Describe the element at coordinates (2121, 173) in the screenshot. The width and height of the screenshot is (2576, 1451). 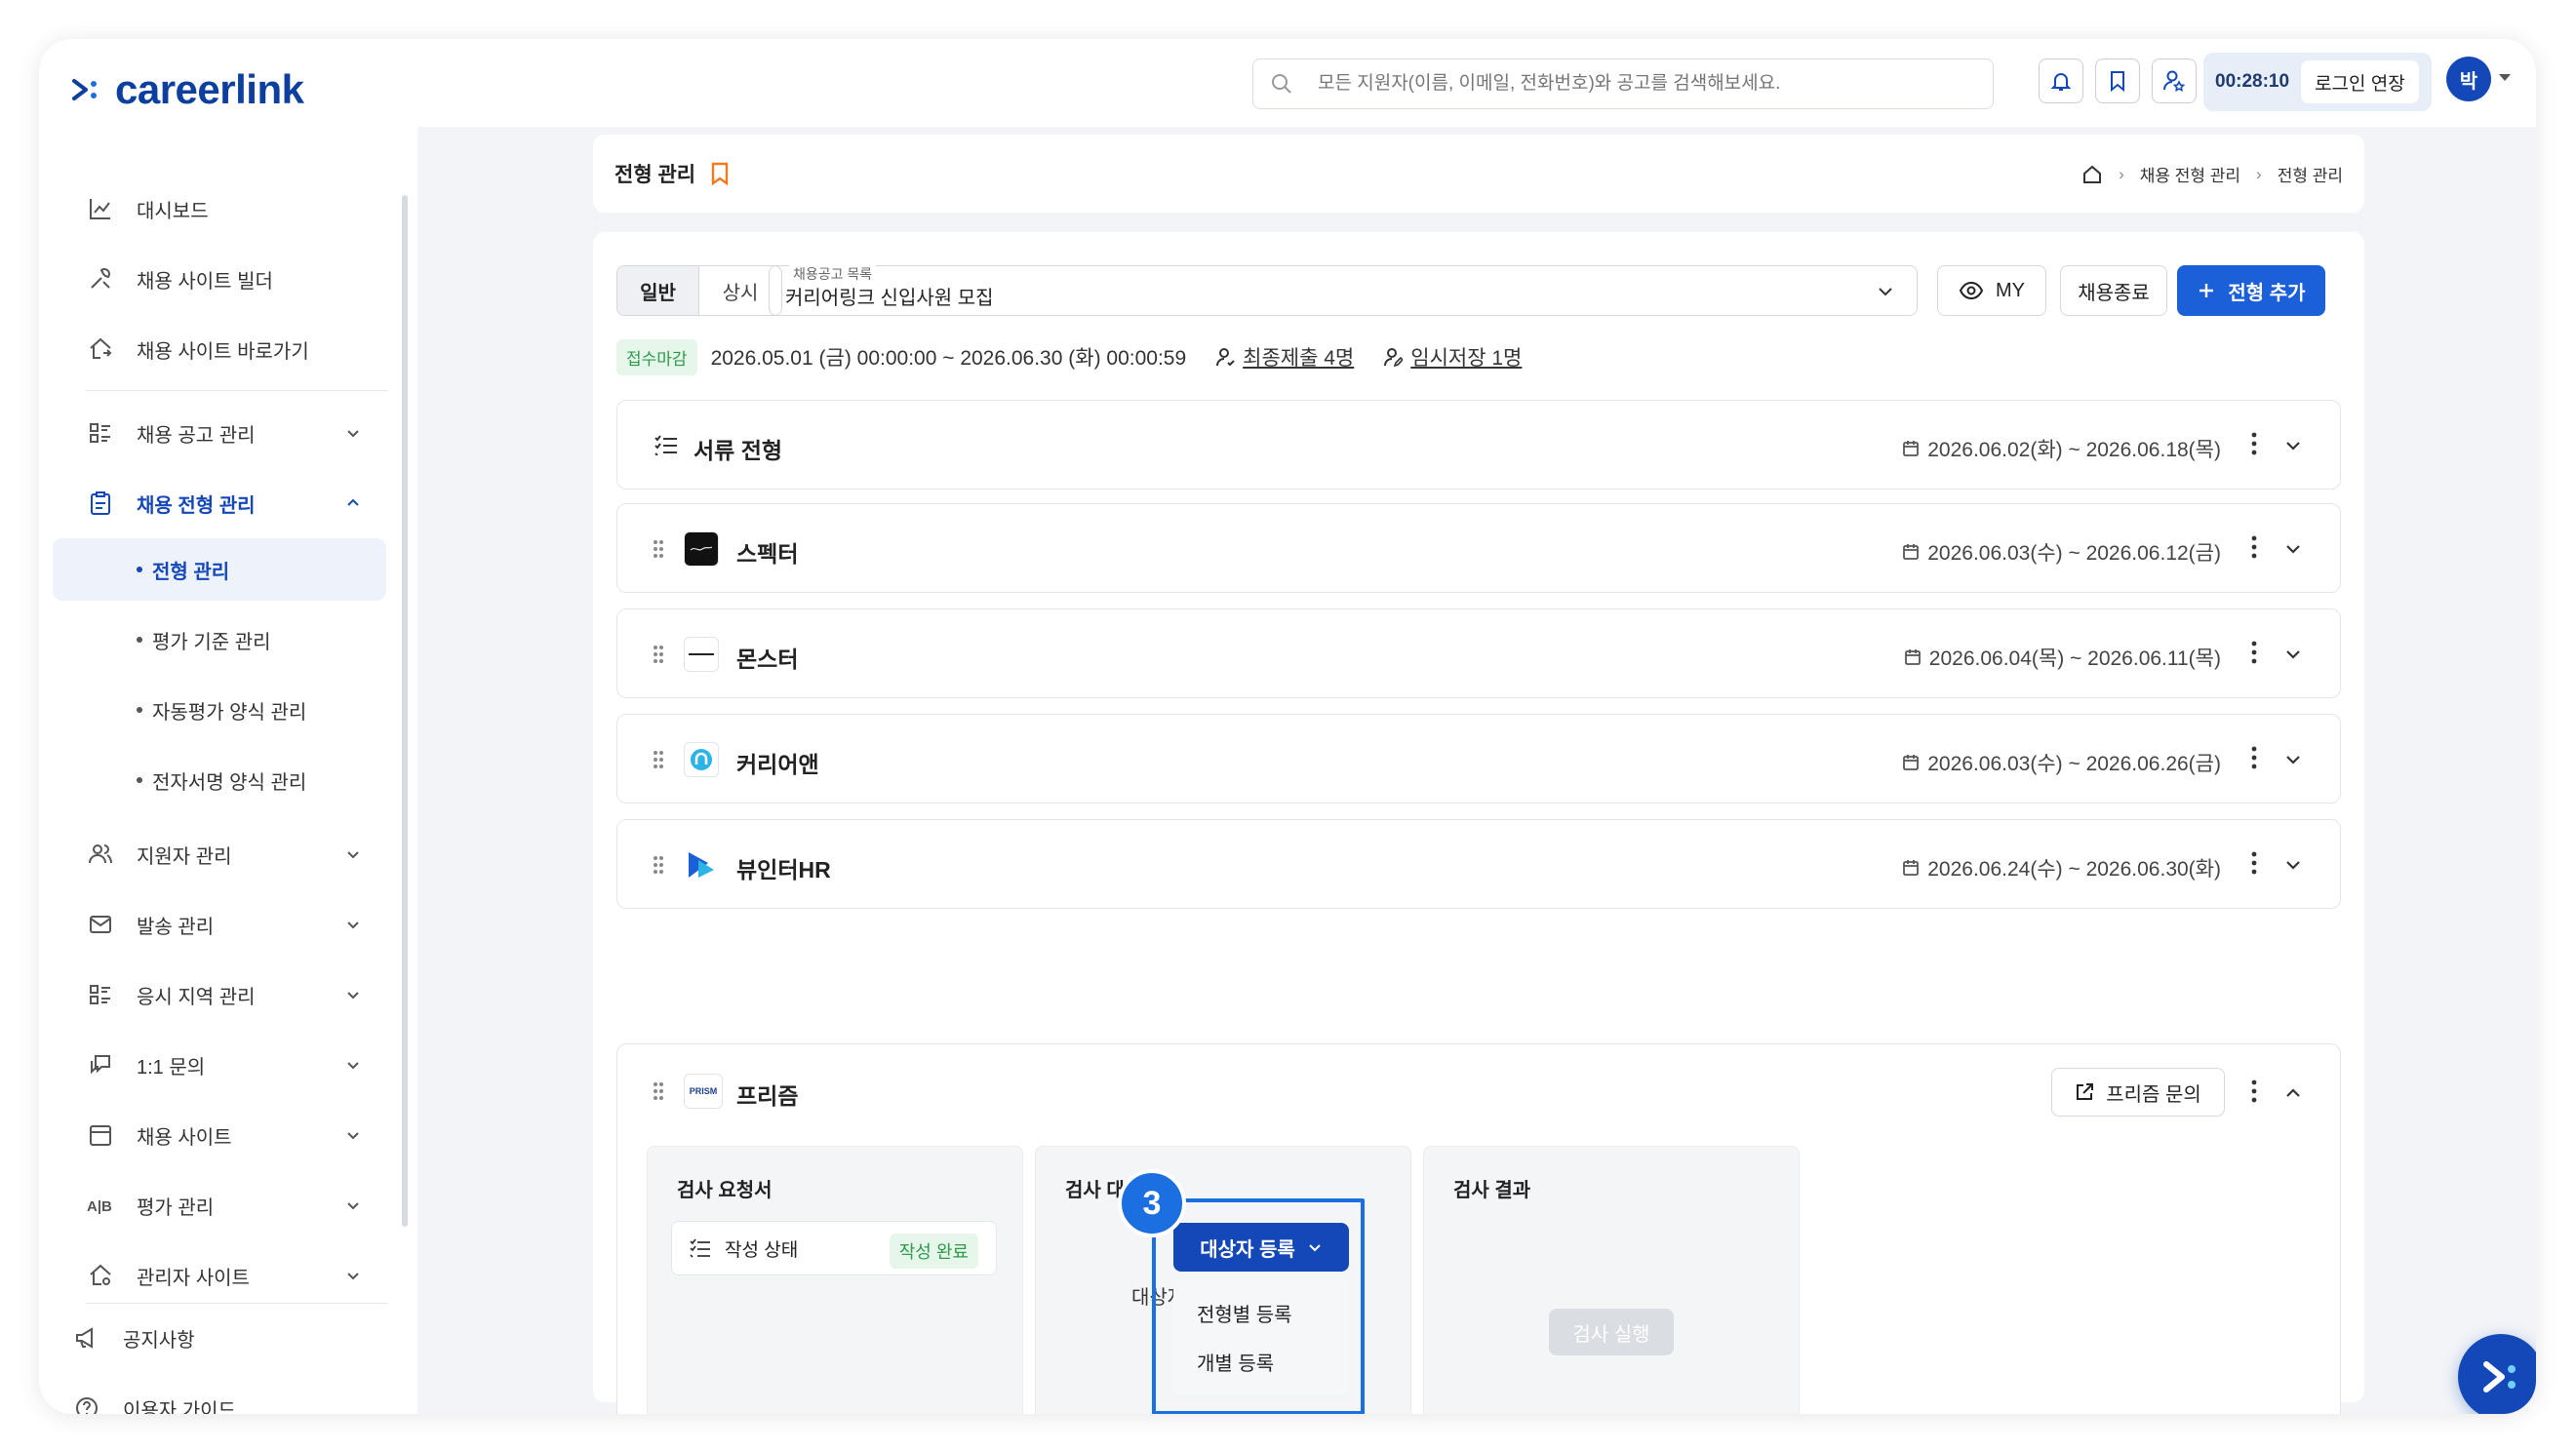
I see `chevron-right-icon: ›` at that location.